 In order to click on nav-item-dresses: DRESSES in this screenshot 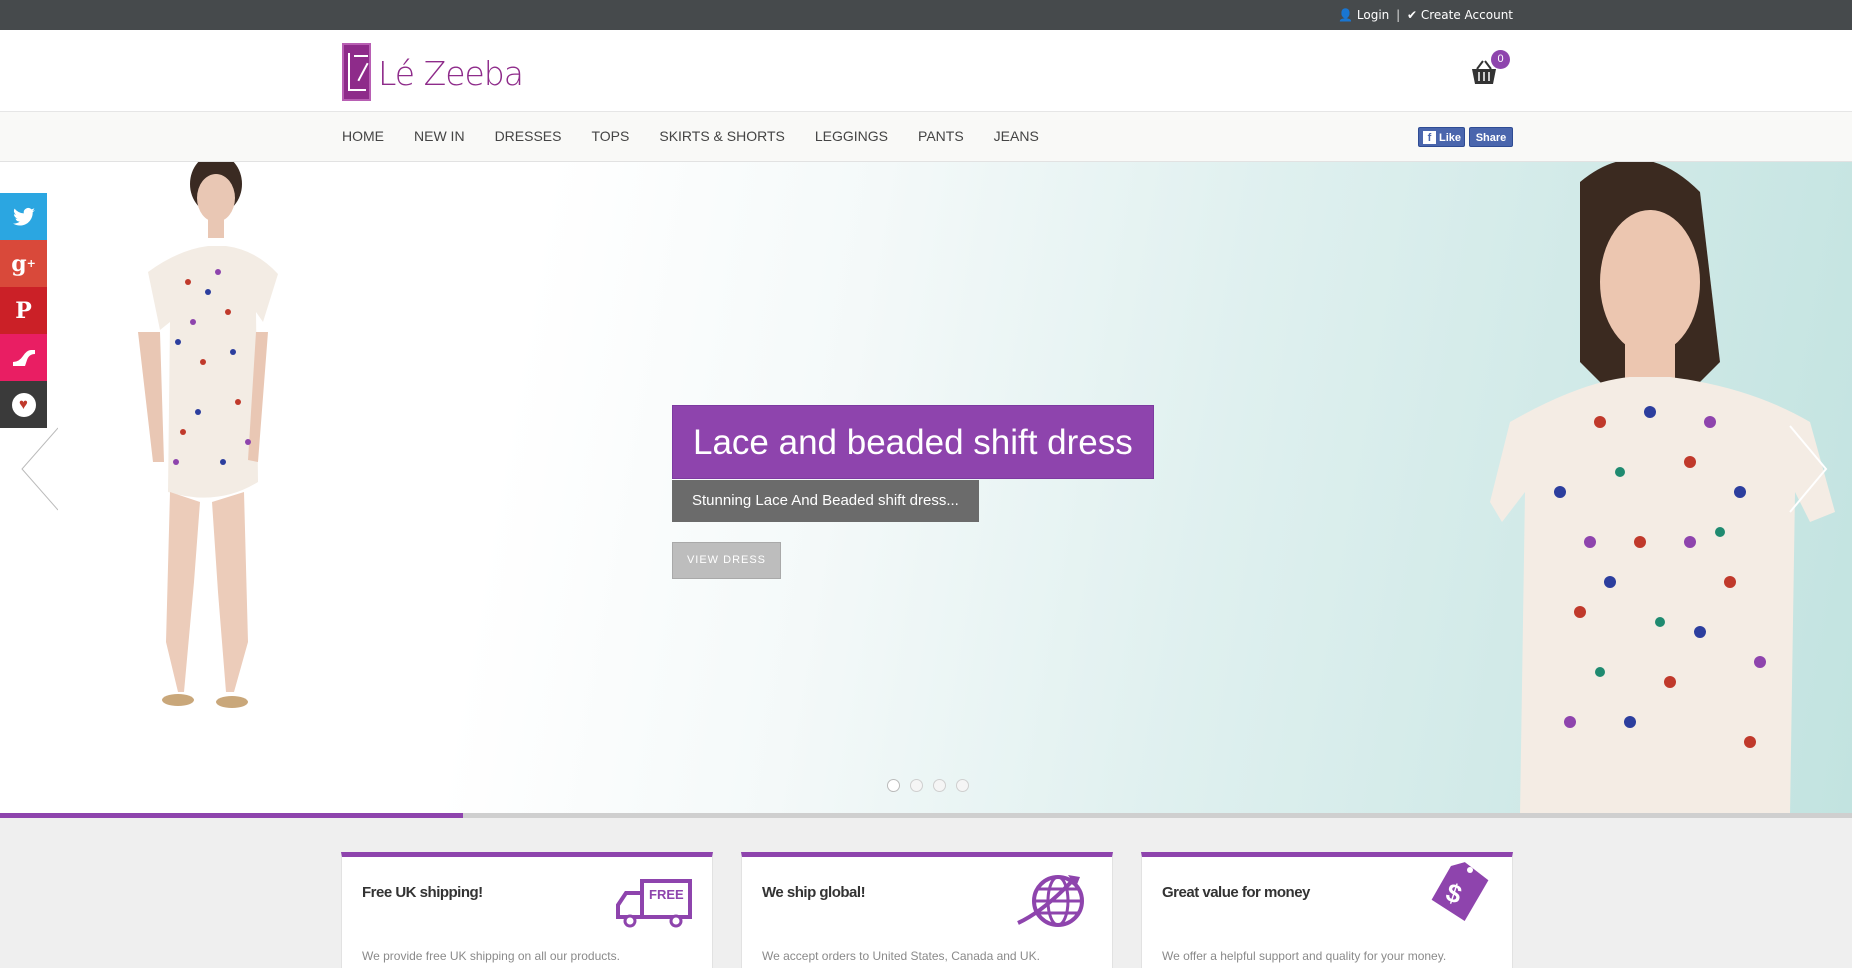, I will do `click(528, 136)`.